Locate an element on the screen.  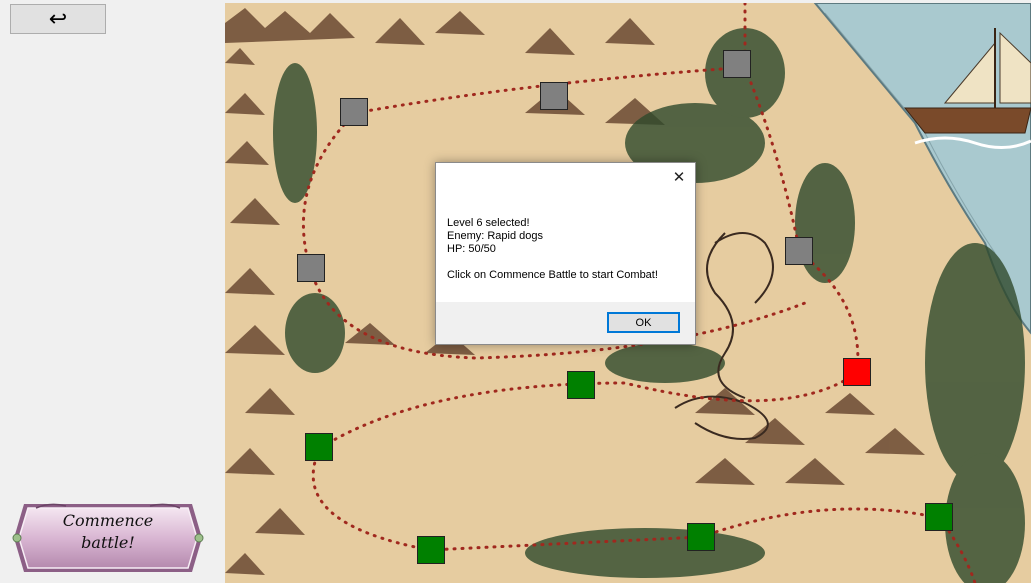
dialog-line-hp: HP: 50/50 is located at coordinates (471, 249).